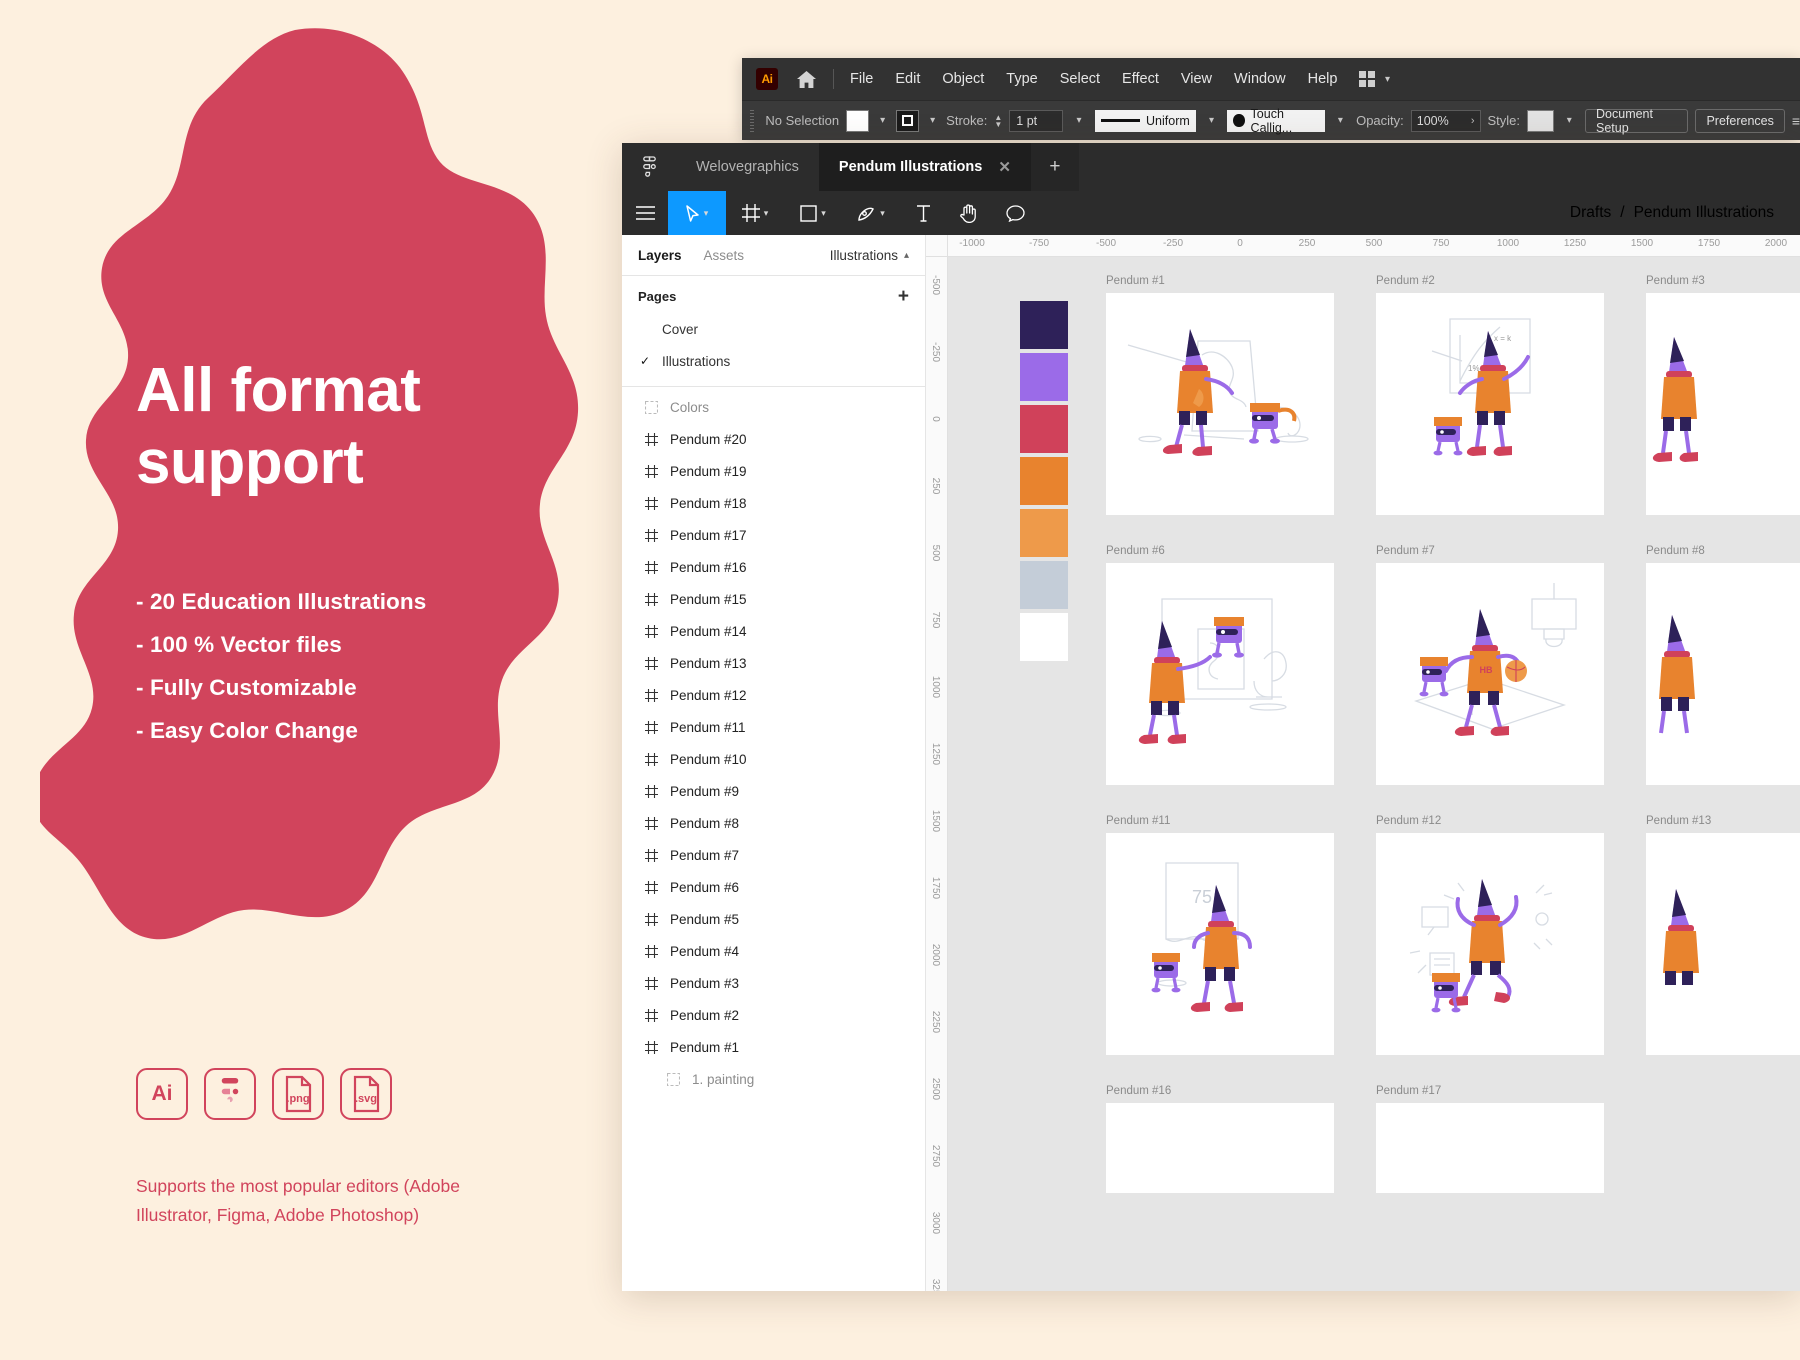 The height and width of the screenshot is (1360, 1800). I want to click on layer-item: 1. painting, so click(773, 1079).